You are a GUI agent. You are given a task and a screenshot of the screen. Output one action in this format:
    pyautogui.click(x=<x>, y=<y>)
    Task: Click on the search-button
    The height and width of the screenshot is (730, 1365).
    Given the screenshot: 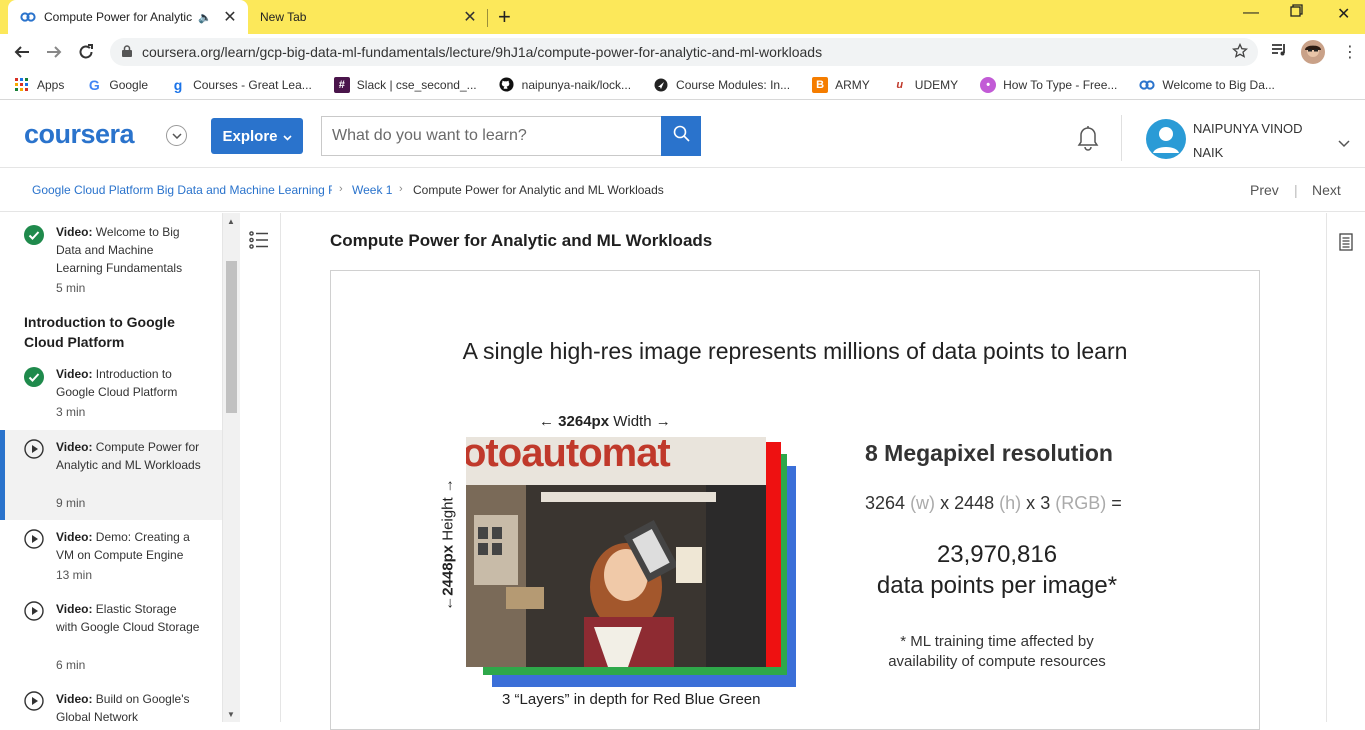 What is the action you would take?
    pyautogui.click(x=681, y=136)
    